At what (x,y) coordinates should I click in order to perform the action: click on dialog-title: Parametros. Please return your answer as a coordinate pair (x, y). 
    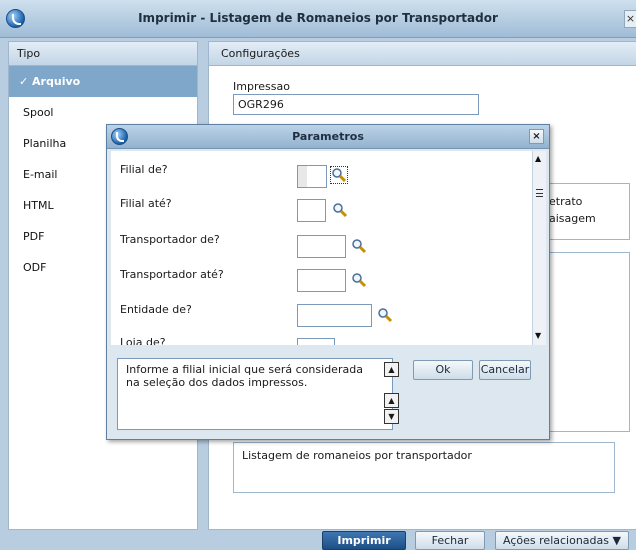
    Looking at the image, I should click on (328, 136).